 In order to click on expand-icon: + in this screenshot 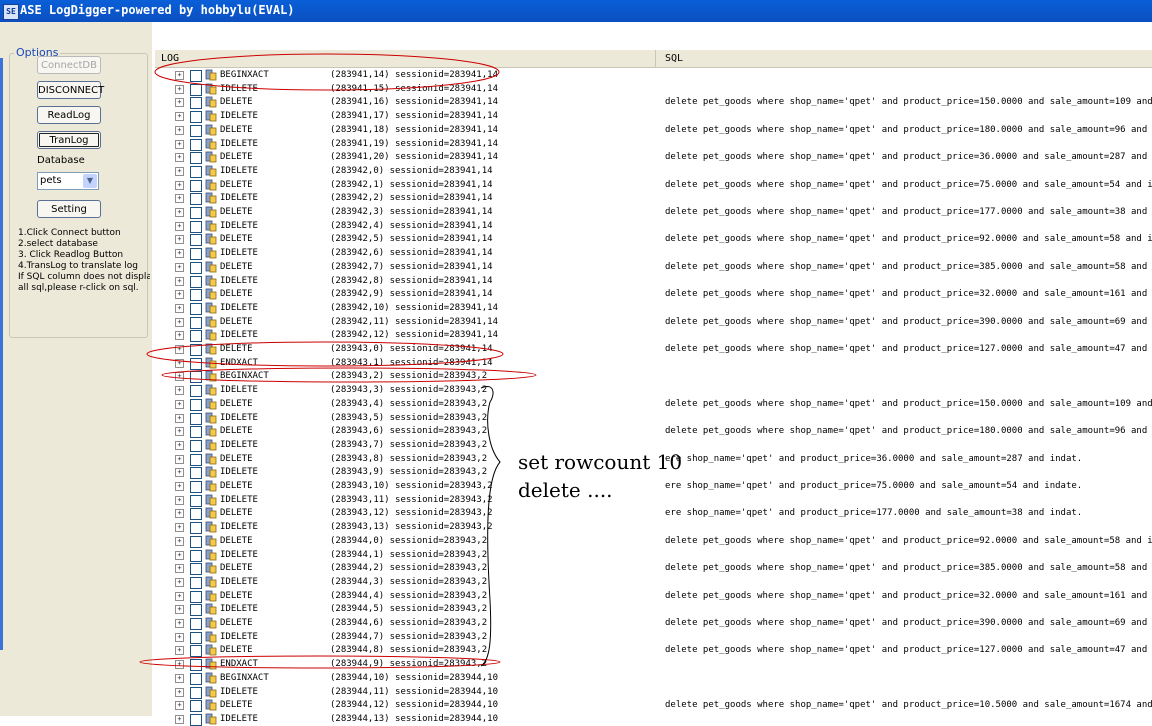, I will do `click(179, 719)`.